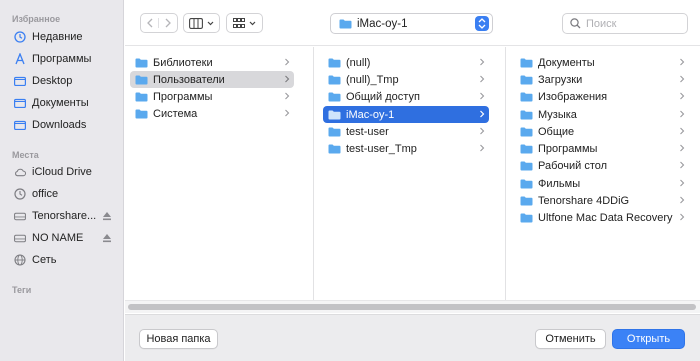 This screenshot has width=700, height=361. Describe the element at coordinates (406, 79) in the screenshot. I see `list-item: (null)_Tmp` at that location.